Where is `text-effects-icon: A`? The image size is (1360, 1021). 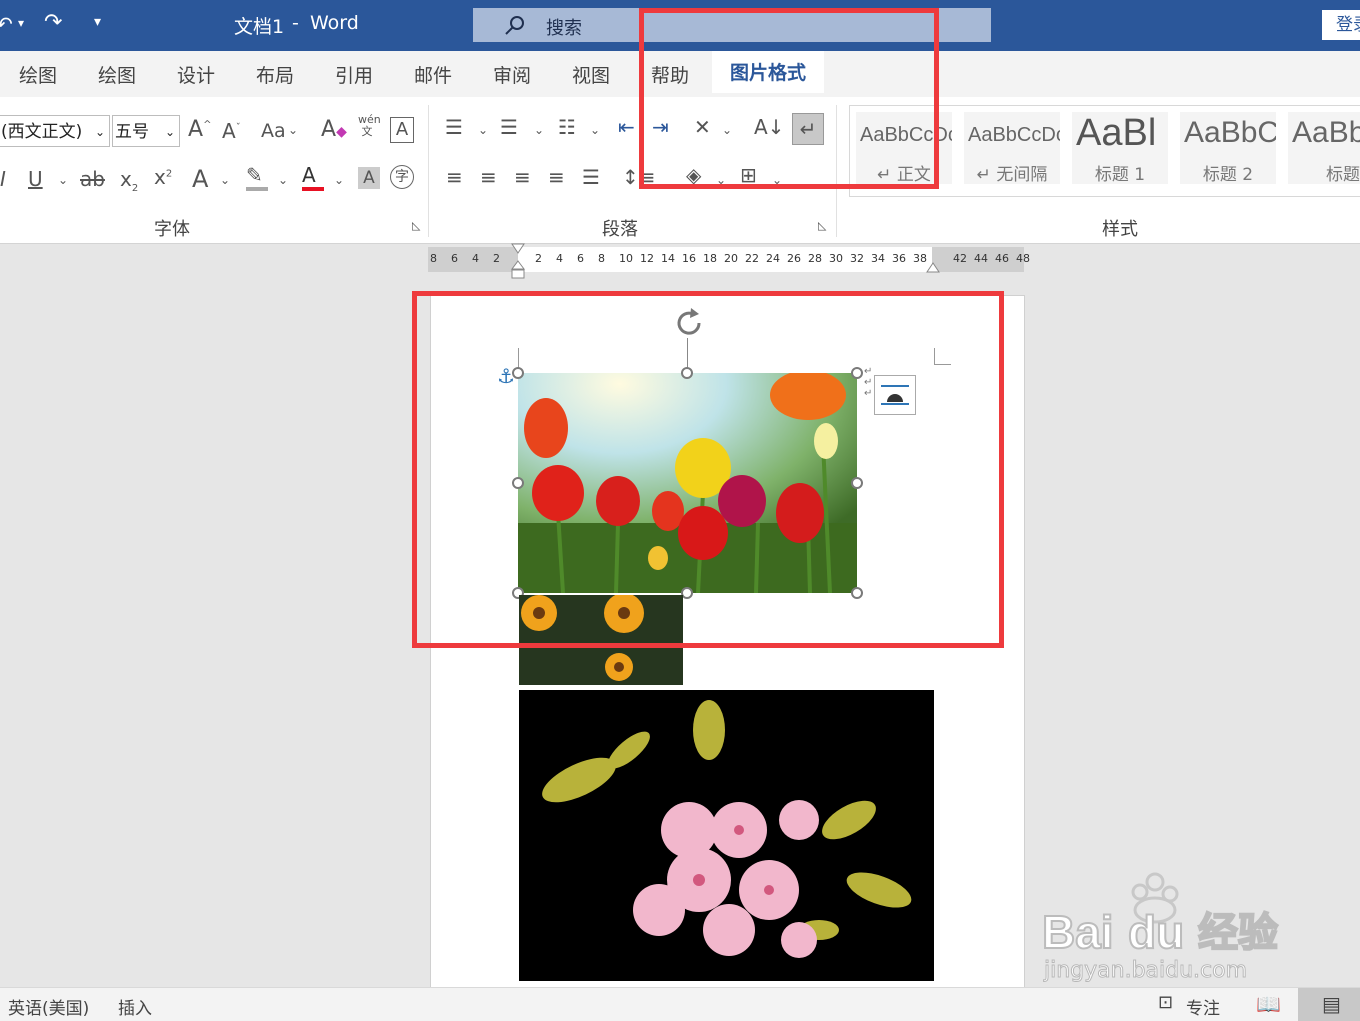 text-effects-icon: A is located at coordinates (200, 179).